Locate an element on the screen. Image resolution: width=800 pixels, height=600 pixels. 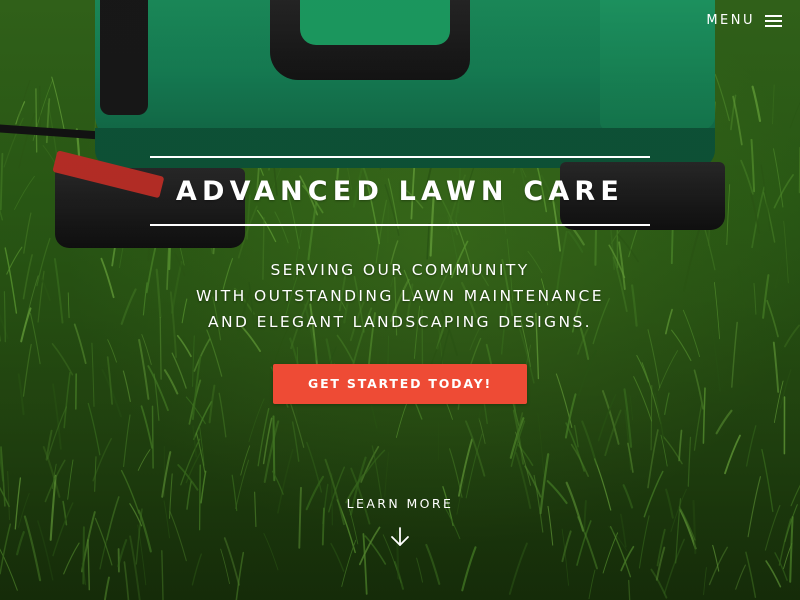
learn-more-link: LEARN MORE is located at coordinates (400, 521).